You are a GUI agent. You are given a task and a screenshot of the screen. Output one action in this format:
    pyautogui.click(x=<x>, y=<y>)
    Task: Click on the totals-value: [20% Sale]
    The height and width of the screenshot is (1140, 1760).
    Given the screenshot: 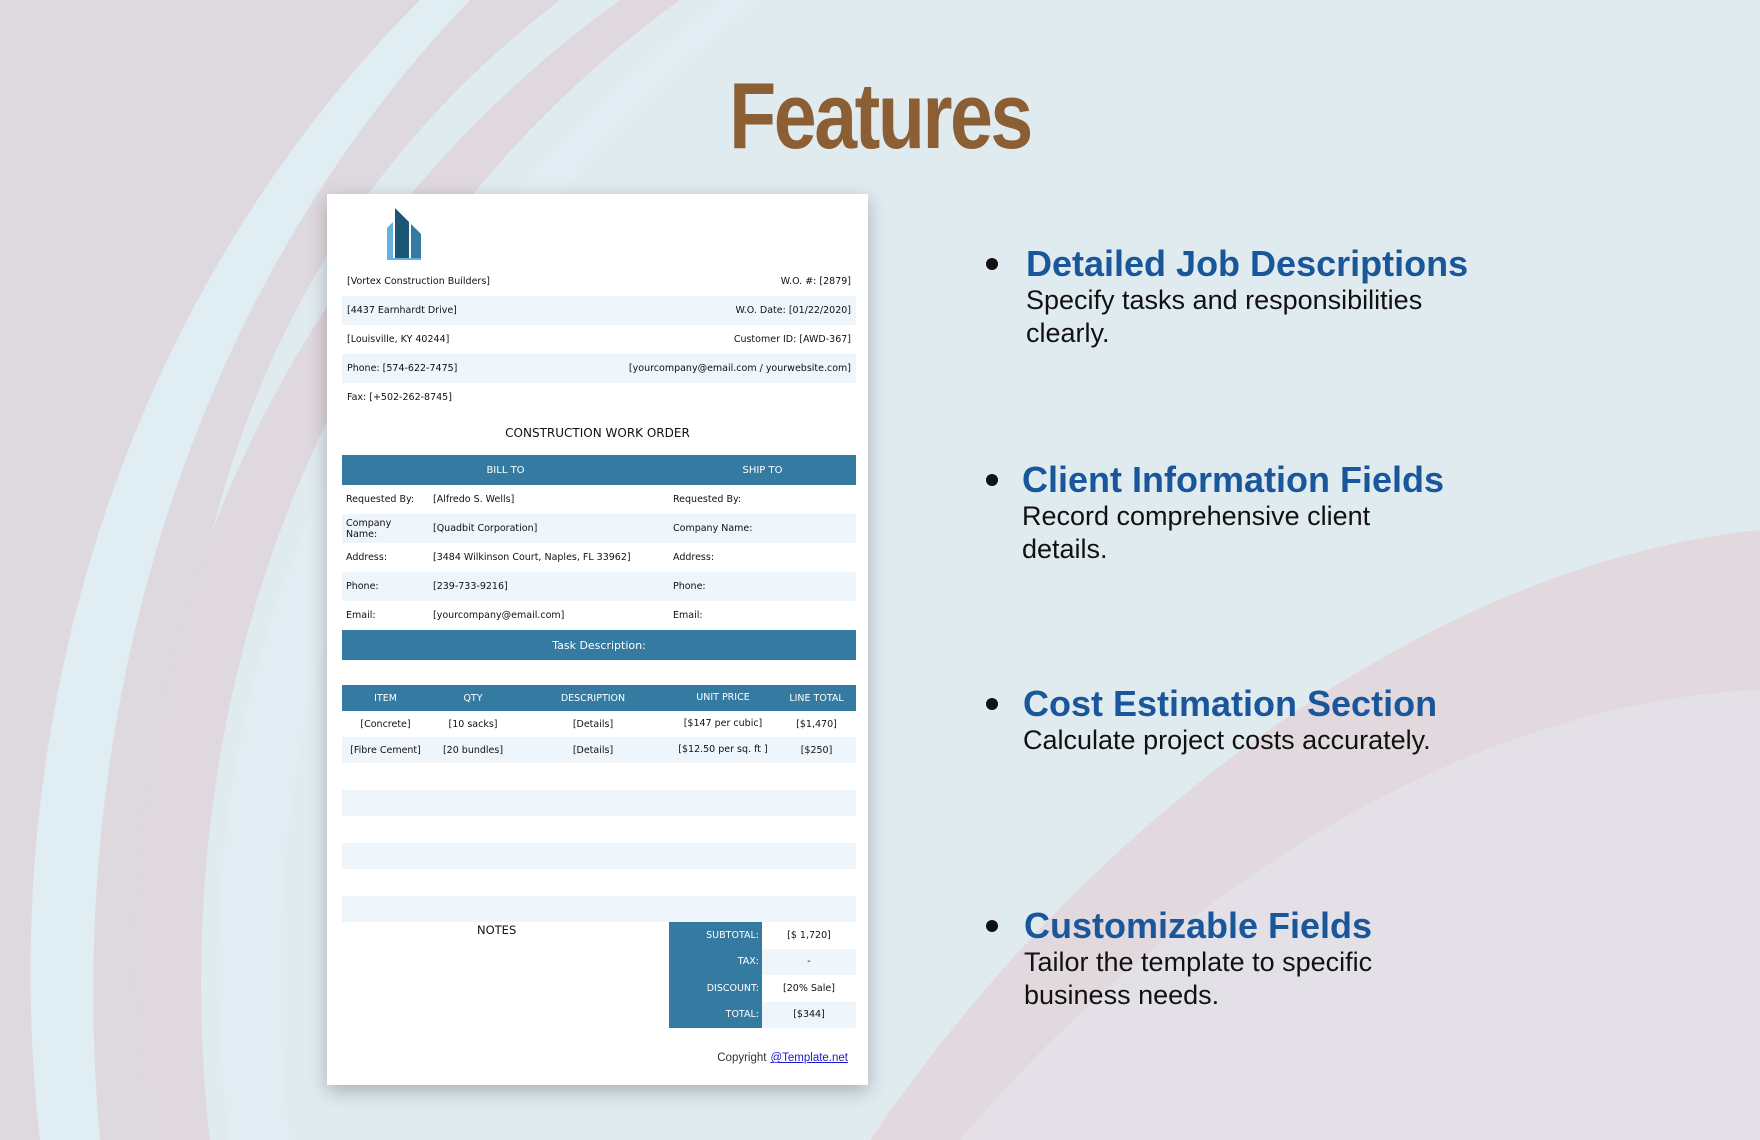 What is the action you would take?
    pyautogui.click(x=809, y=988)
    